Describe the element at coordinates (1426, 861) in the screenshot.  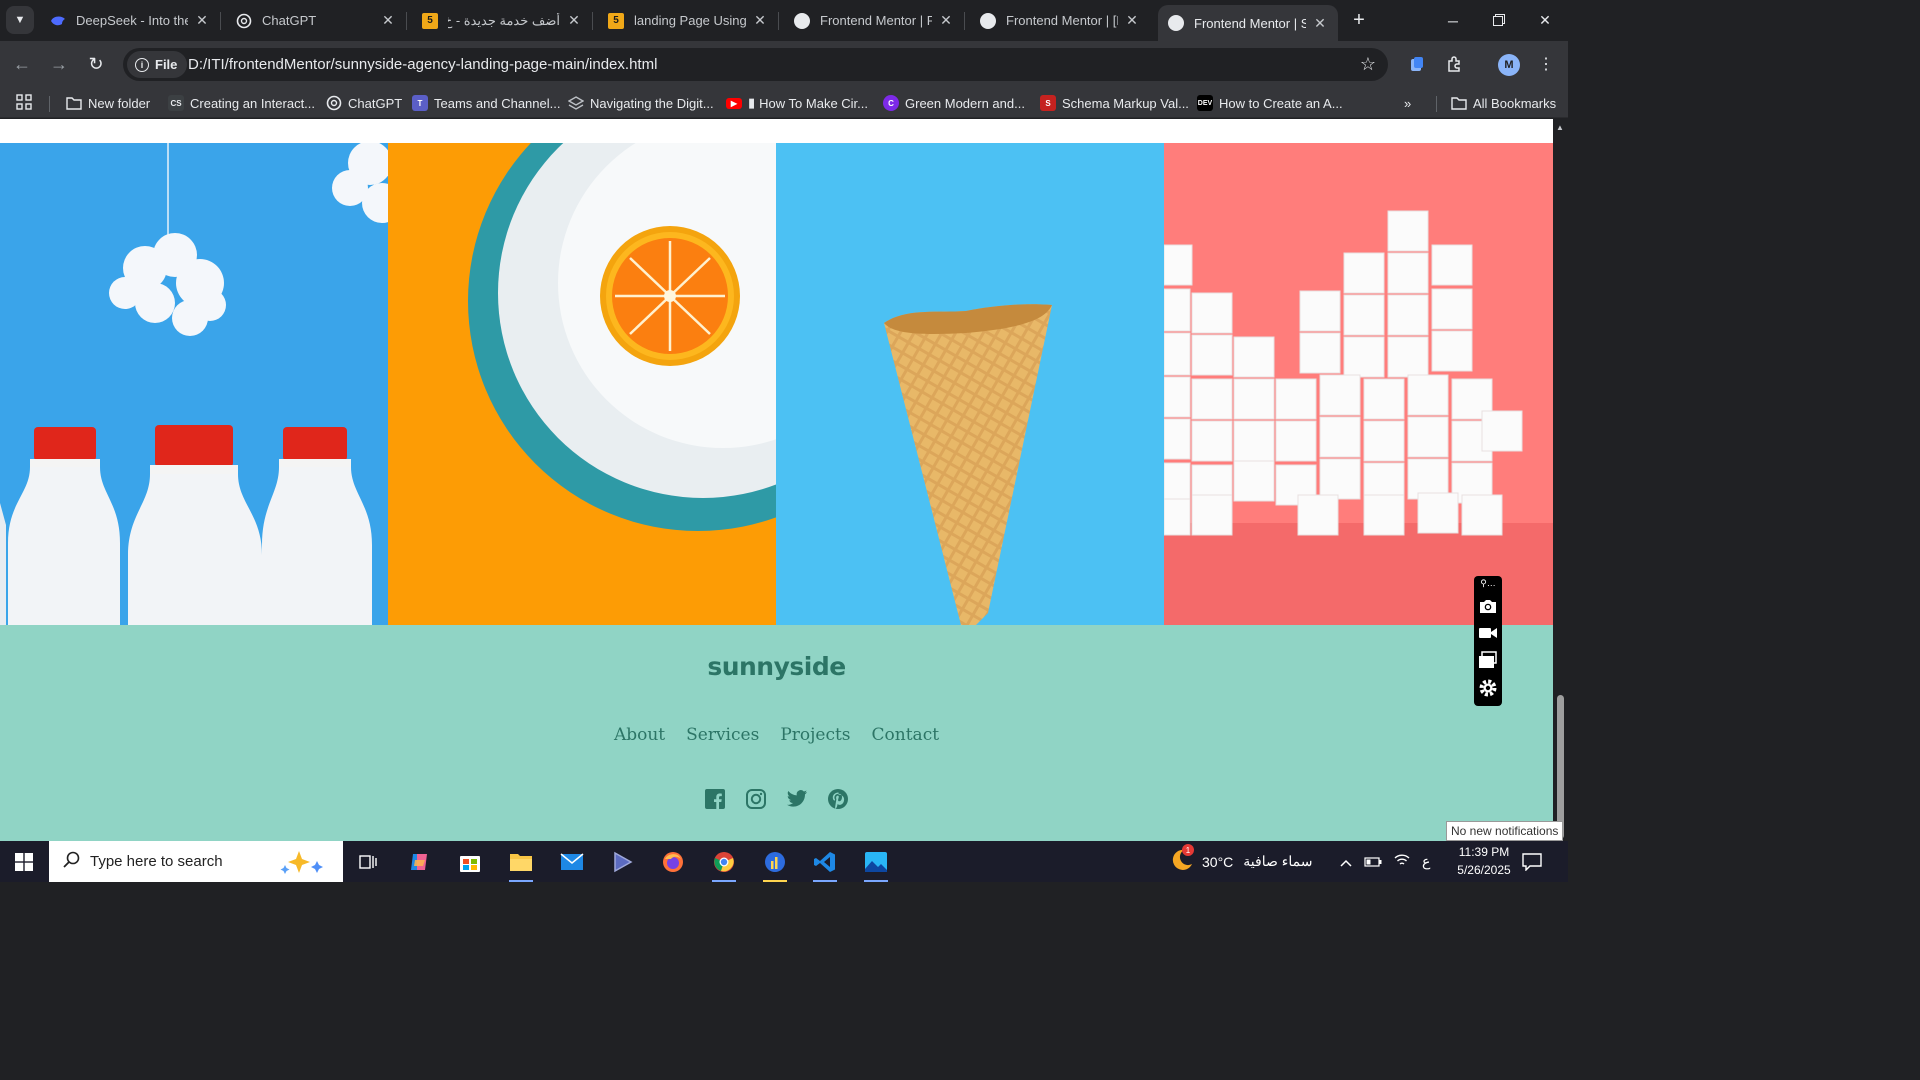
I see `language-indicator: ع` at that location.